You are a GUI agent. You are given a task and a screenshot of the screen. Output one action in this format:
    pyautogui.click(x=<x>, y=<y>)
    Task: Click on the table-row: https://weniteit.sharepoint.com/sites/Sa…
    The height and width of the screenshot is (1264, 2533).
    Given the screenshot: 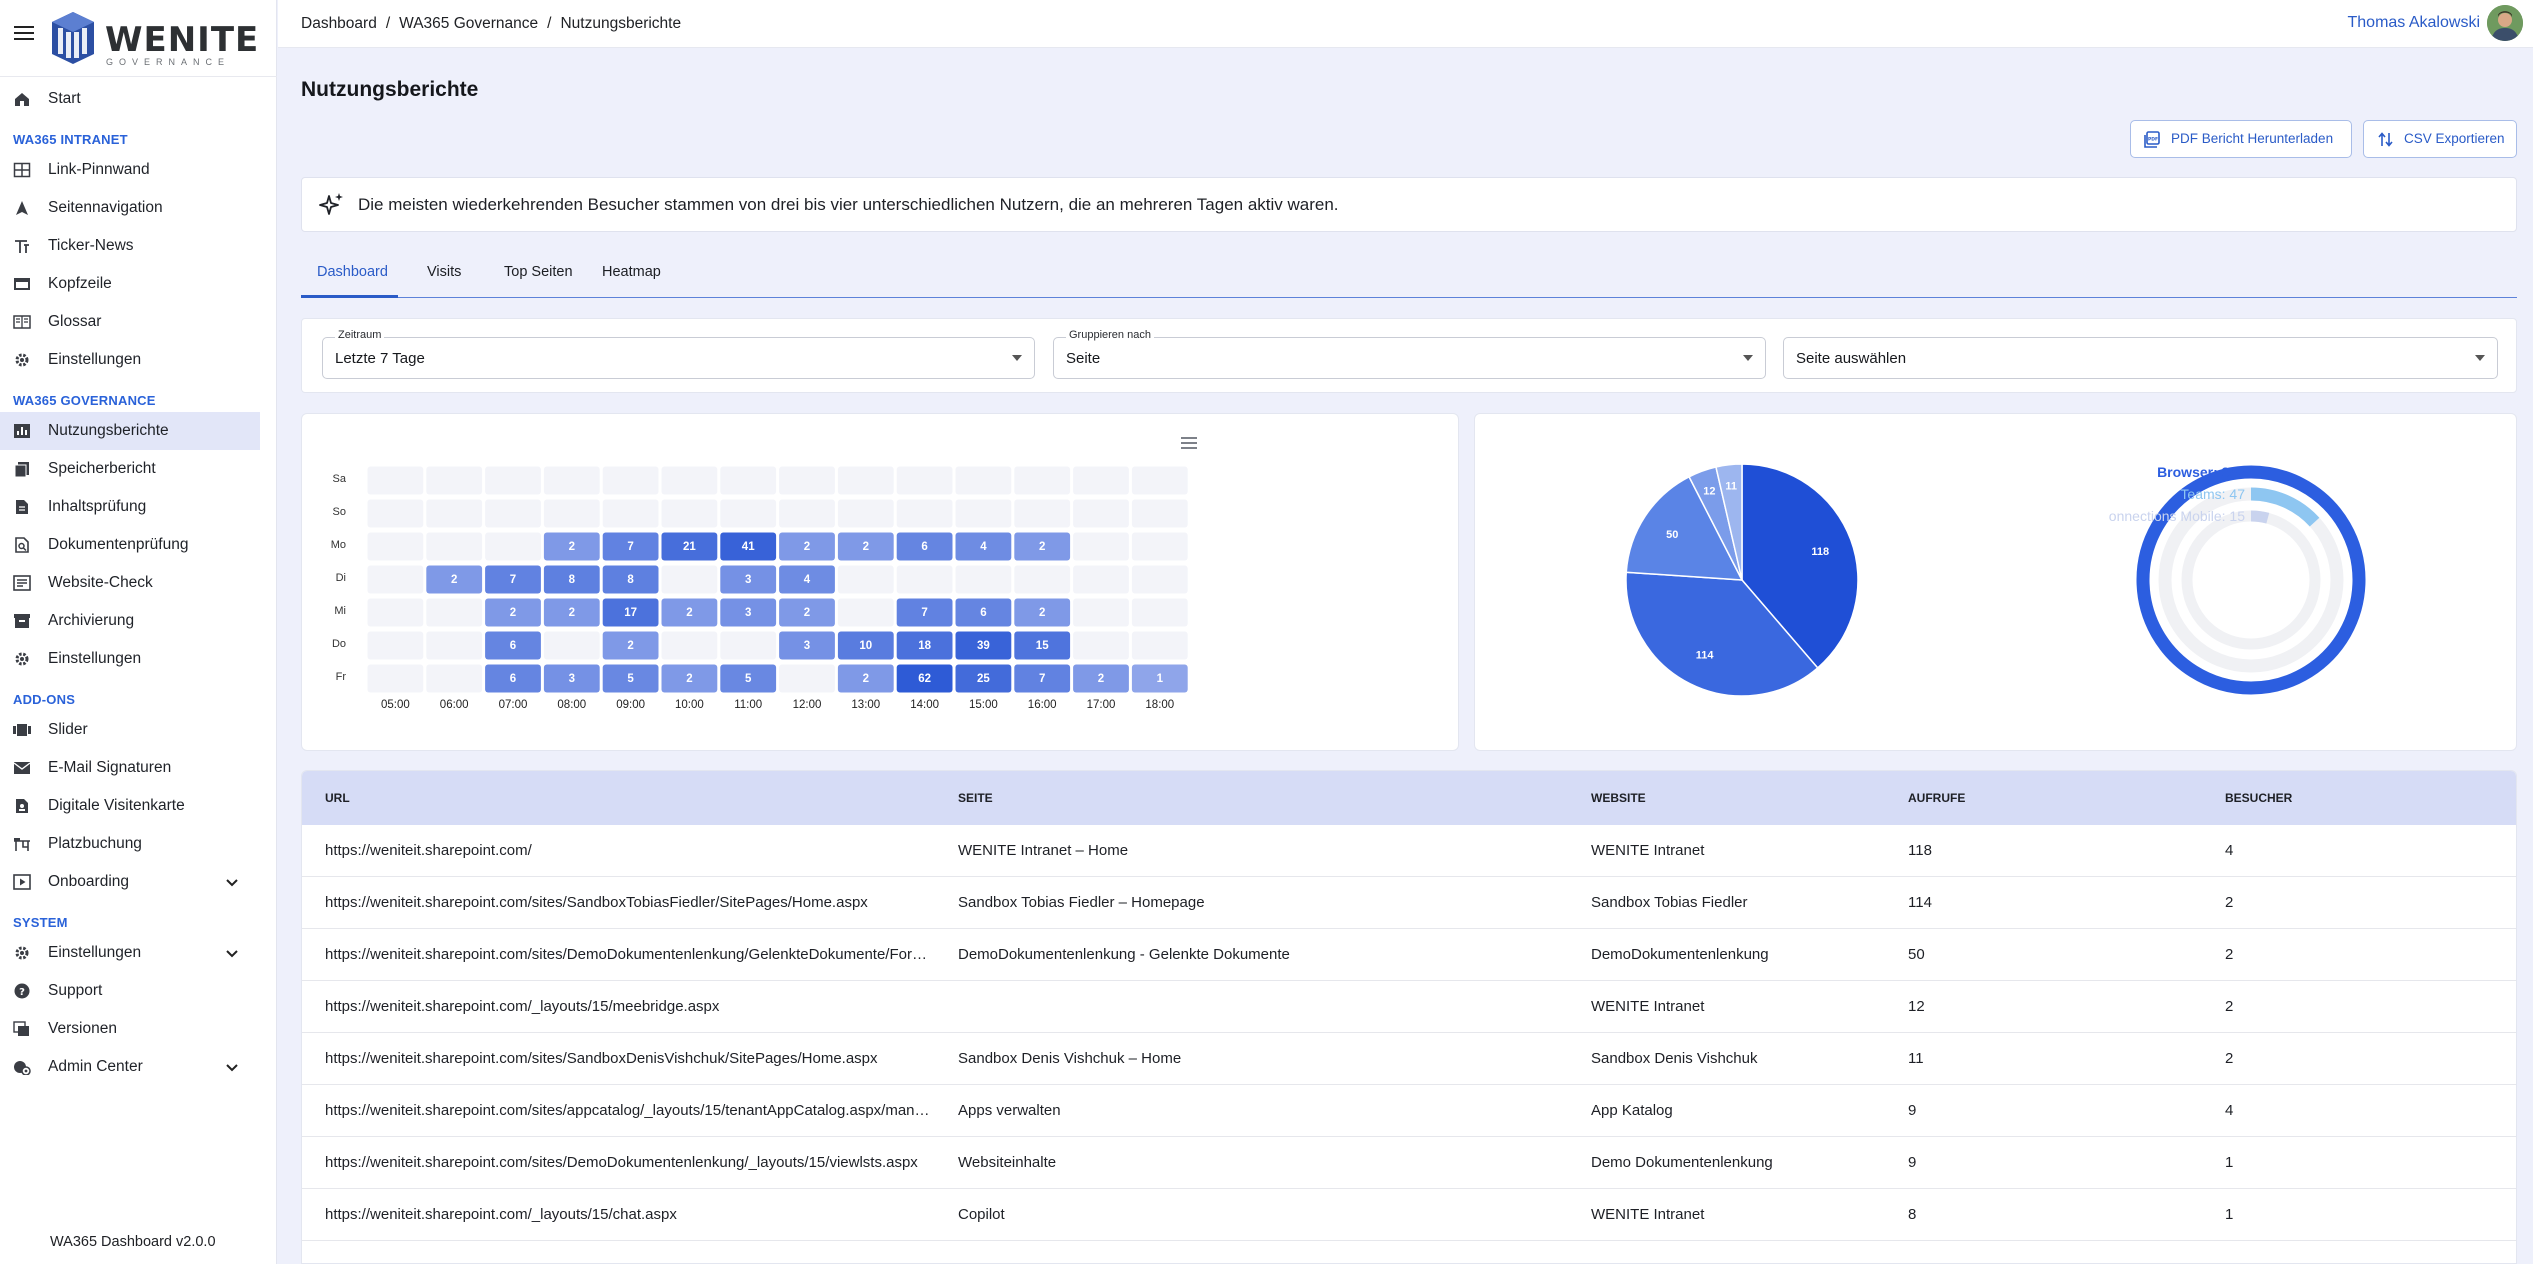 What is the action you would take?
    pyautogui.click(x=1409, y=903)
    